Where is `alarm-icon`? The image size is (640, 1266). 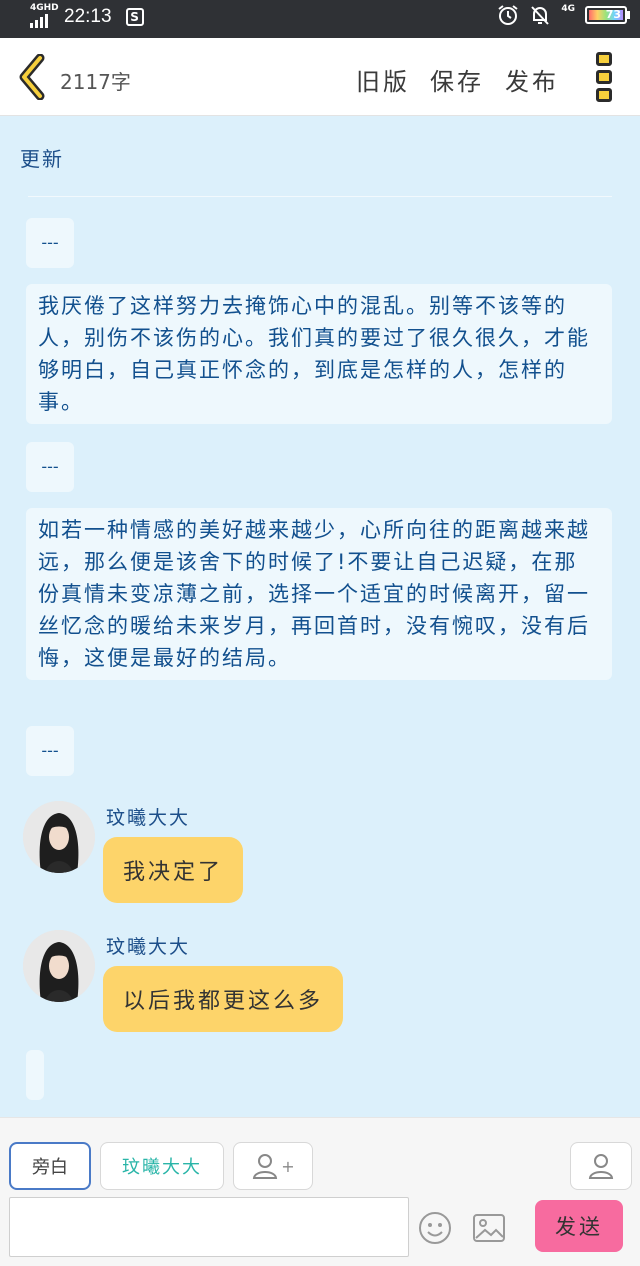
alarm-icon is located at coordinates (508, 15).